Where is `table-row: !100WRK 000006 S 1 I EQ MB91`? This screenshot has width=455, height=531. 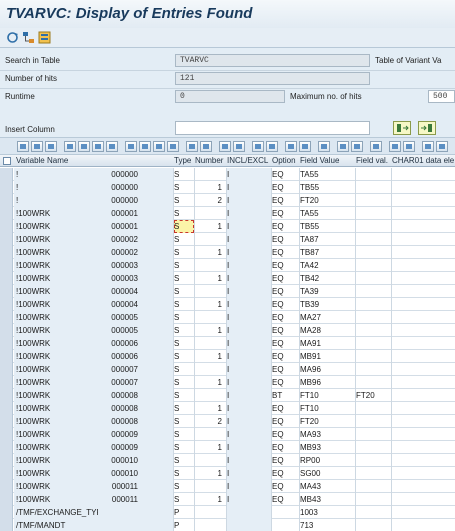 table-row: !100WRK 000006 S 1 I EQ MB91 is located at coordinates (227, 356).